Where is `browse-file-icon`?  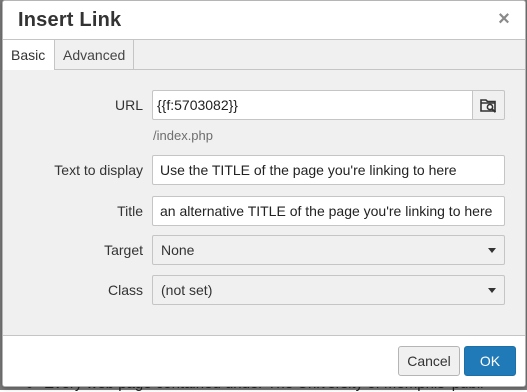 browse-file-icon is located at coordinates (488, 106).